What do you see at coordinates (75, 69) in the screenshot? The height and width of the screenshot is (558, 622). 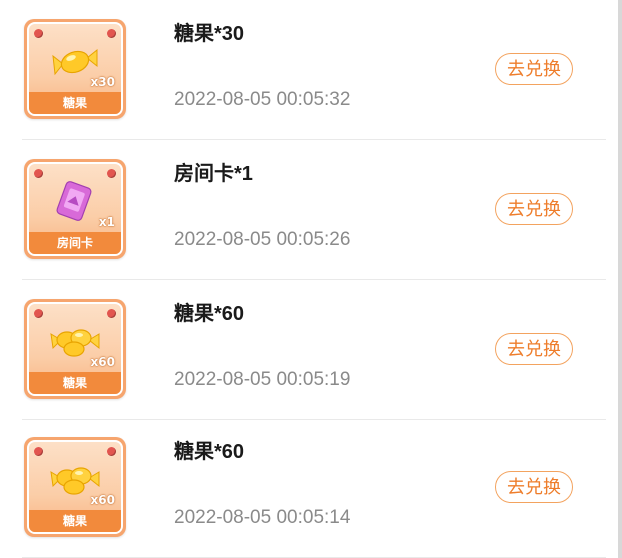 I see `reward-thumbnail: x30 糖果` at bounding box center [75, 69].